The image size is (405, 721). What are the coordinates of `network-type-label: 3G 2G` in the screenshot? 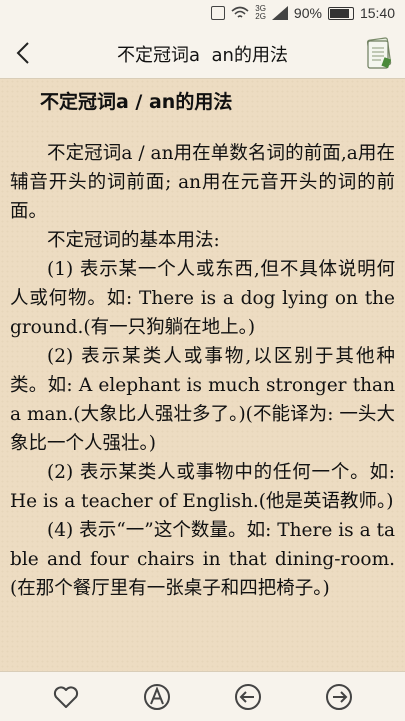 It's located at (260, 13).